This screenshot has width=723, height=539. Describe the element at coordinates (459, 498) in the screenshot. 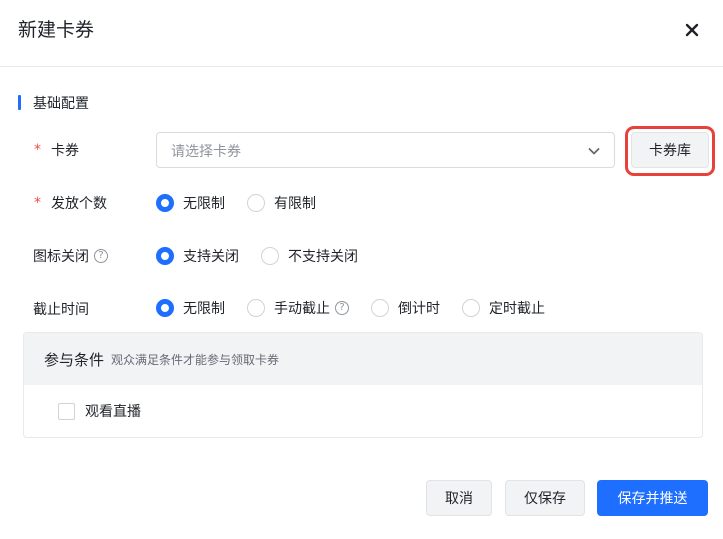

I see `cancel-button: 取消` at that location.